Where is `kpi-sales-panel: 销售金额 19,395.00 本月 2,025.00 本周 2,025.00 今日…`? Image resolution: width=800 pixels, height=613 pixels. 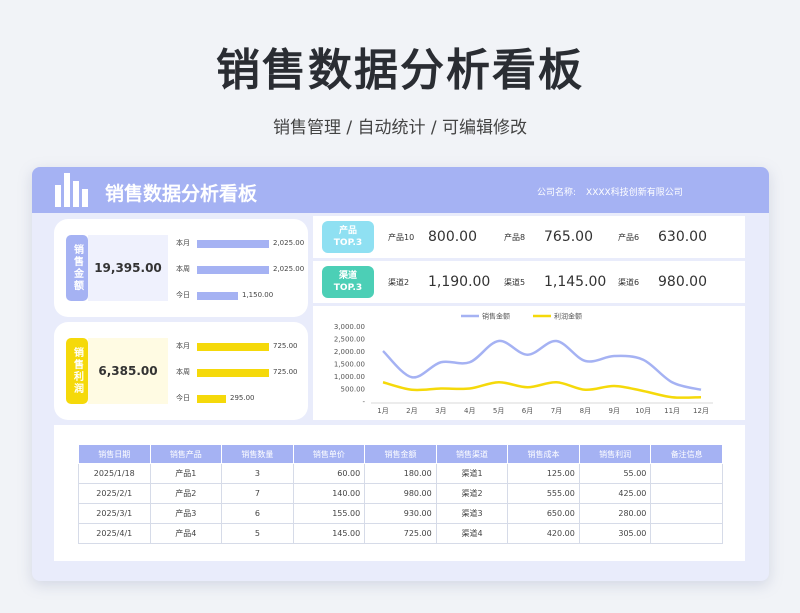 kpi-sales-panel: 销售金额 19,395.00 本月 2,025.00 本周 2,025.00 今日… is located at coordinates (181, 268).